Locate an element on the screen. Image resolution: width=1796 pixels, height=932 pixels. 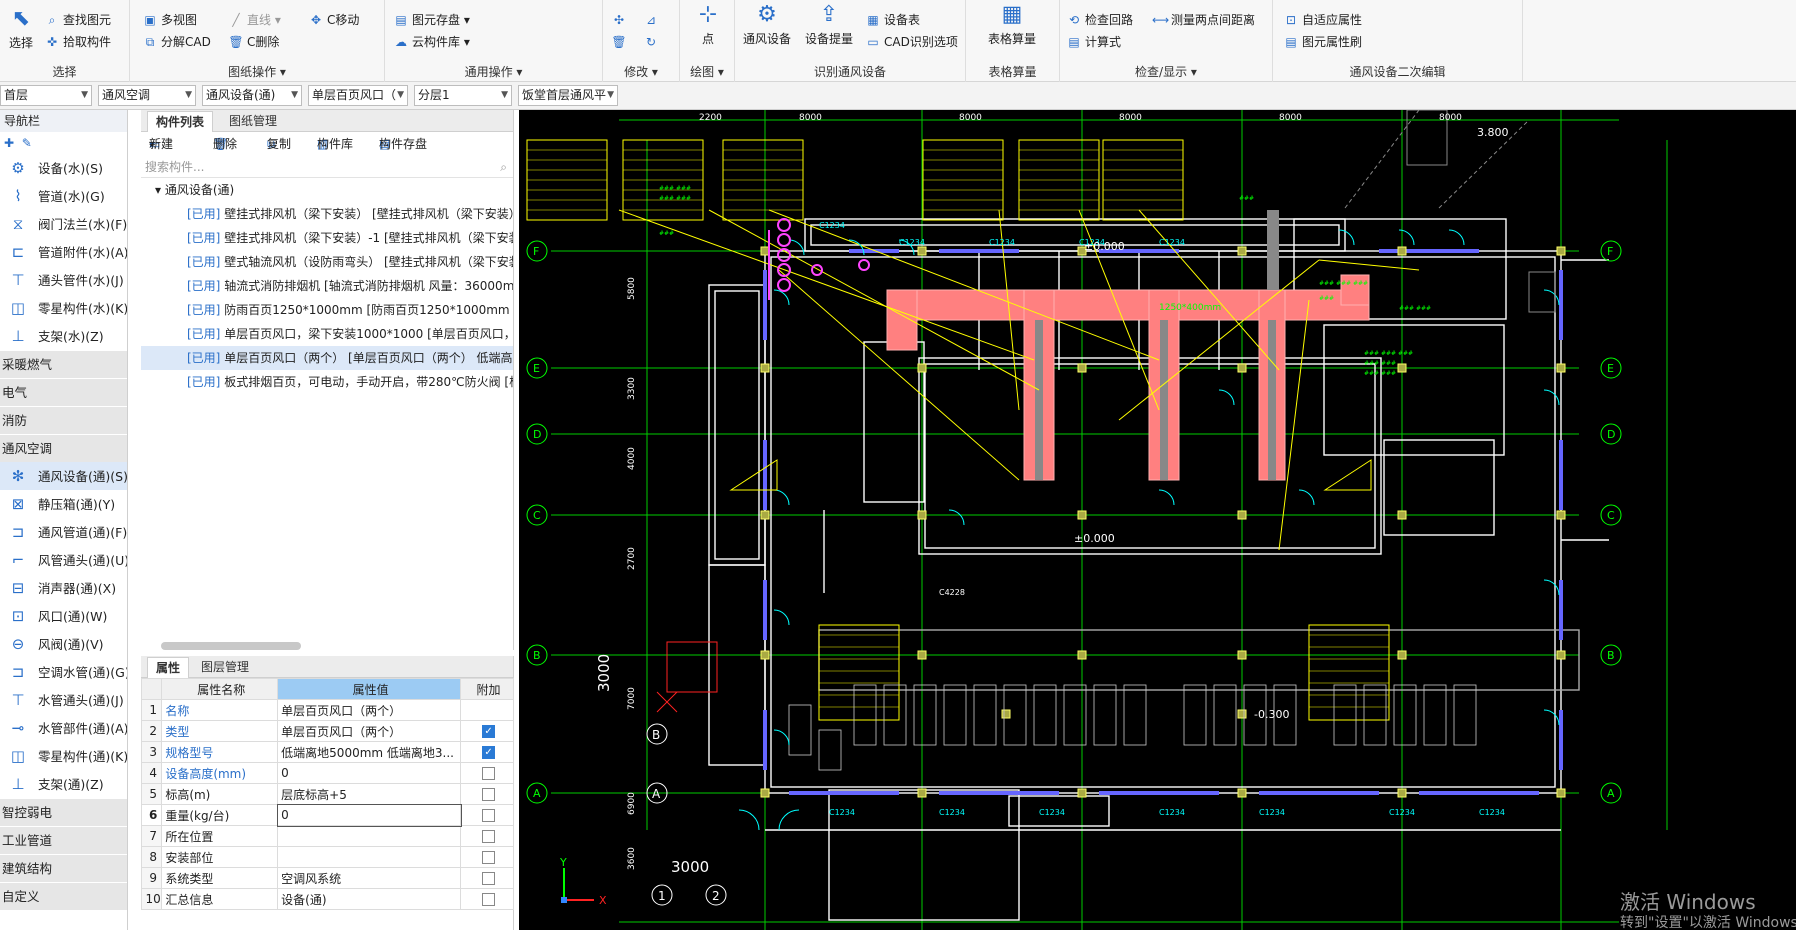
nav-category: 智控弱电 is located at coordinates (63, 812).